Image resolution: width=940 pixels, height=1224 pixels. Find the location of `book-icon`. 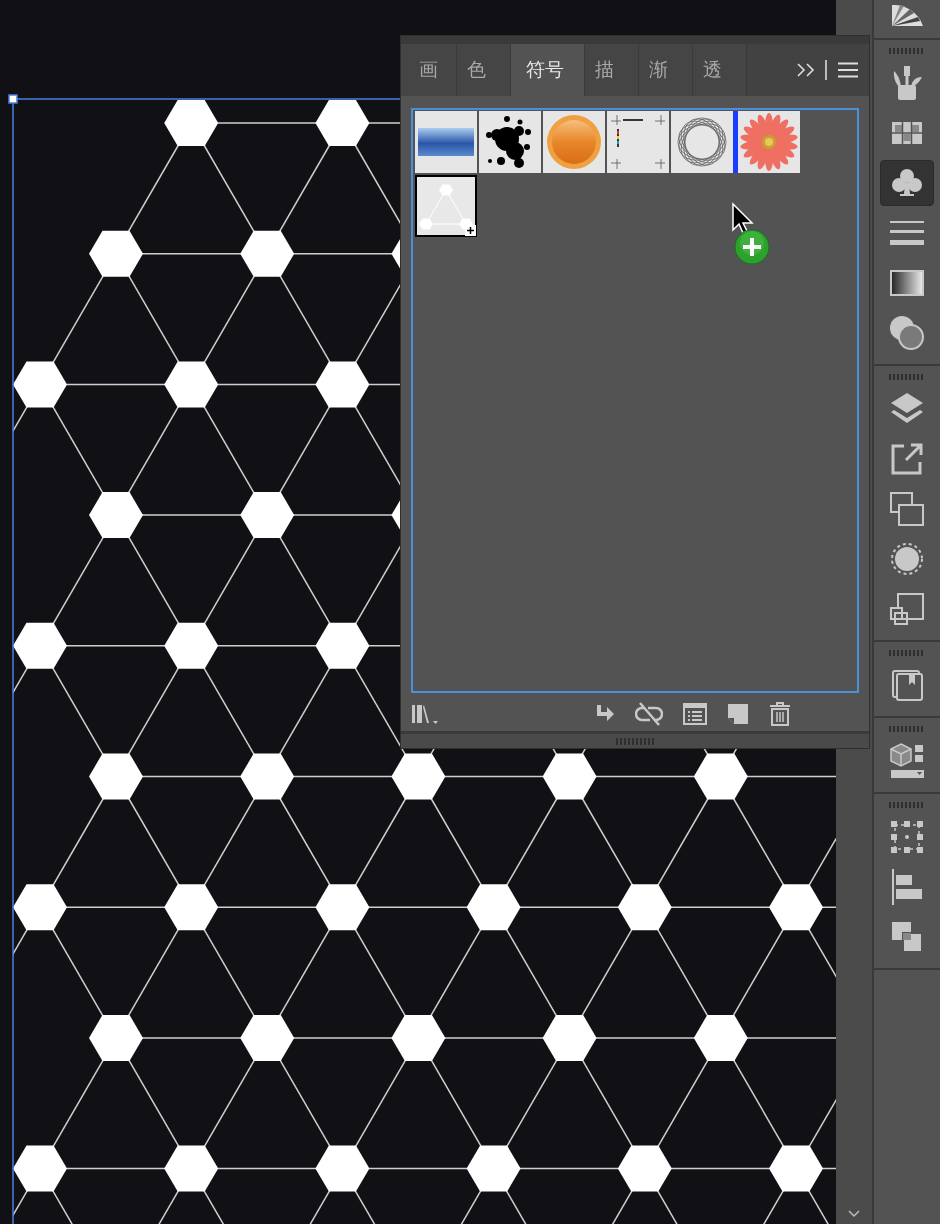

book-icon is located at coordinates (907, 685).